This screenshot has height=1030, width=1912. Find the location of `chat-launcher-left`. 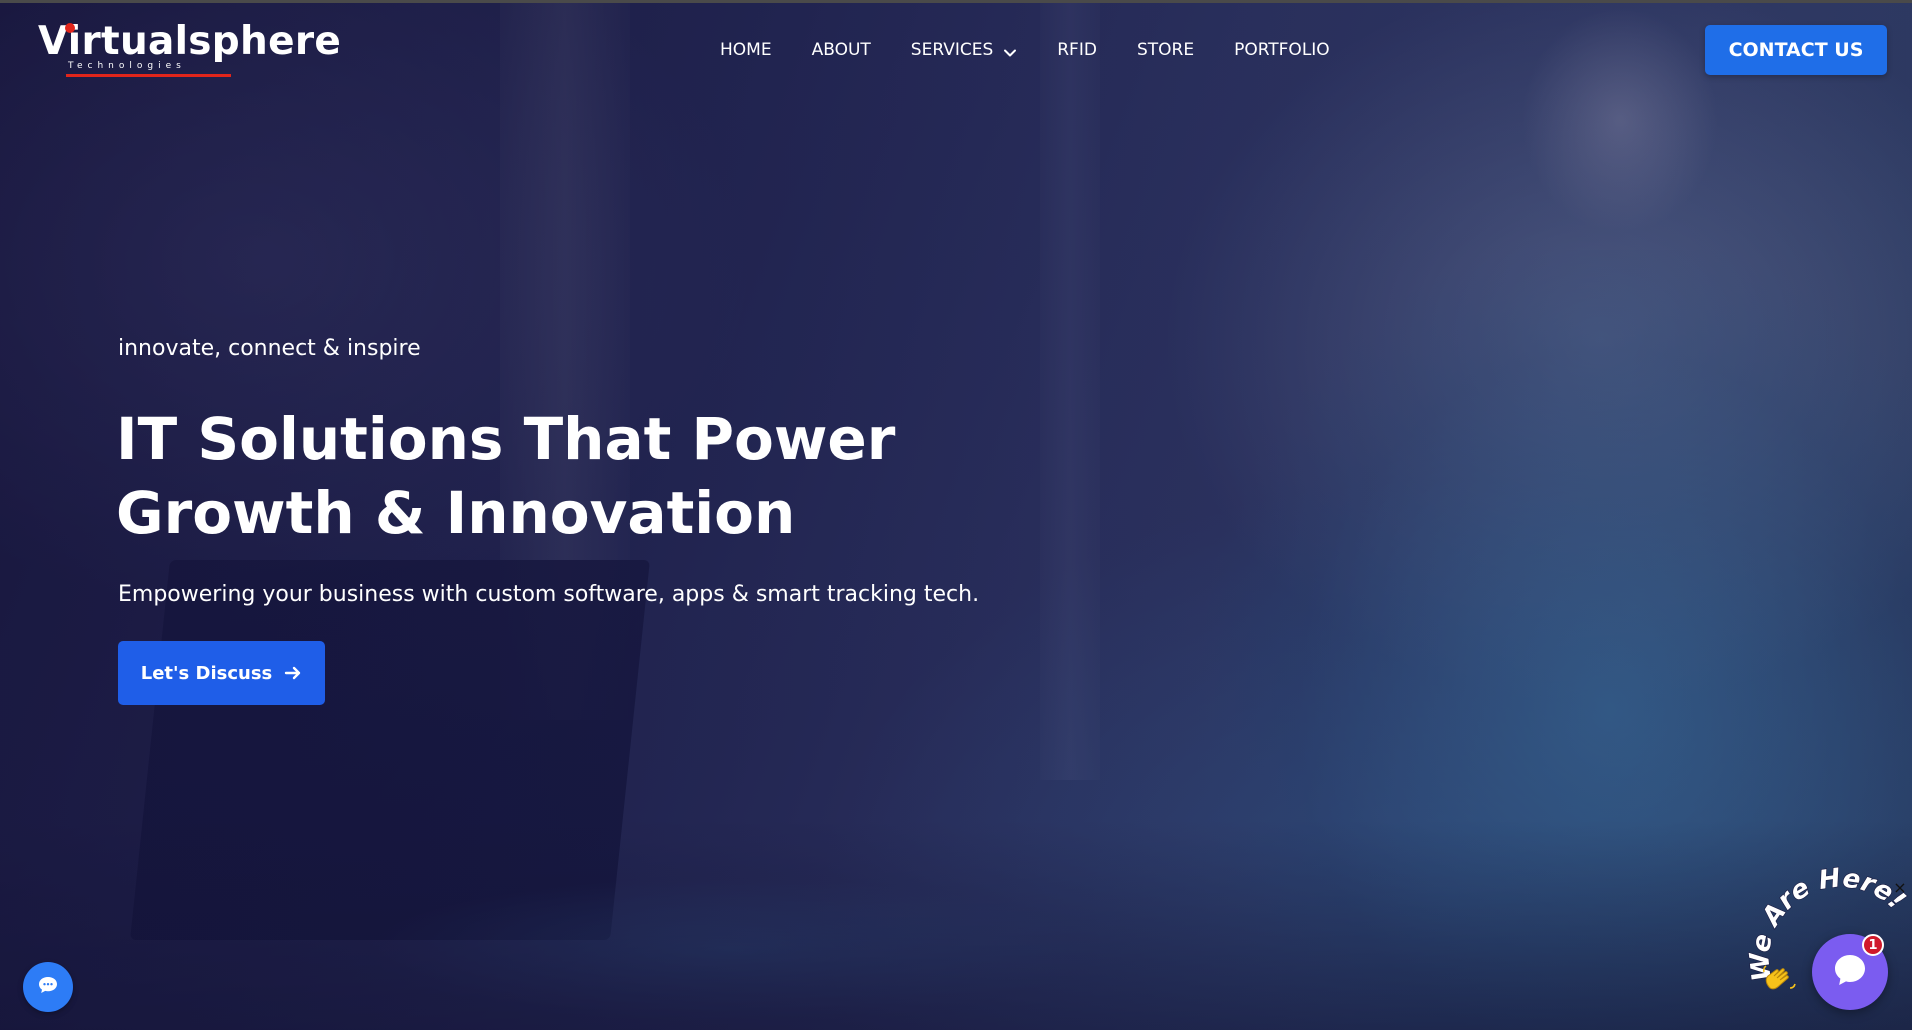

chat-launcher-left is located at coordinates (48, 987).